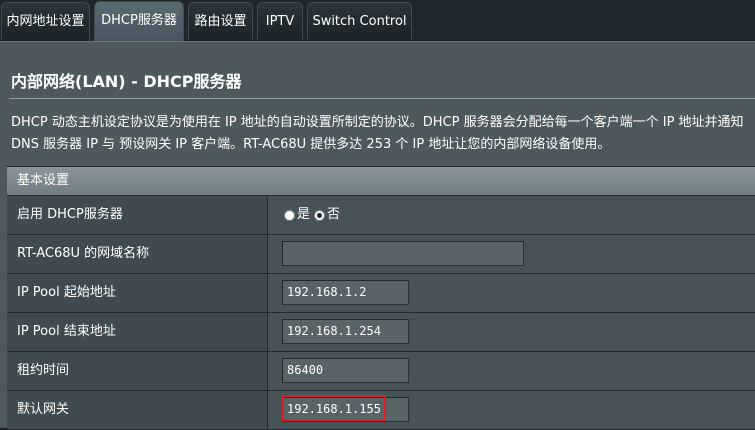 This screenshot has height=430, width=755. What do you see at coordinates (139, 21) in the screenshot?
I see `tab-dhcp-server: DHCP服务器` at bounding box center [139, 21].